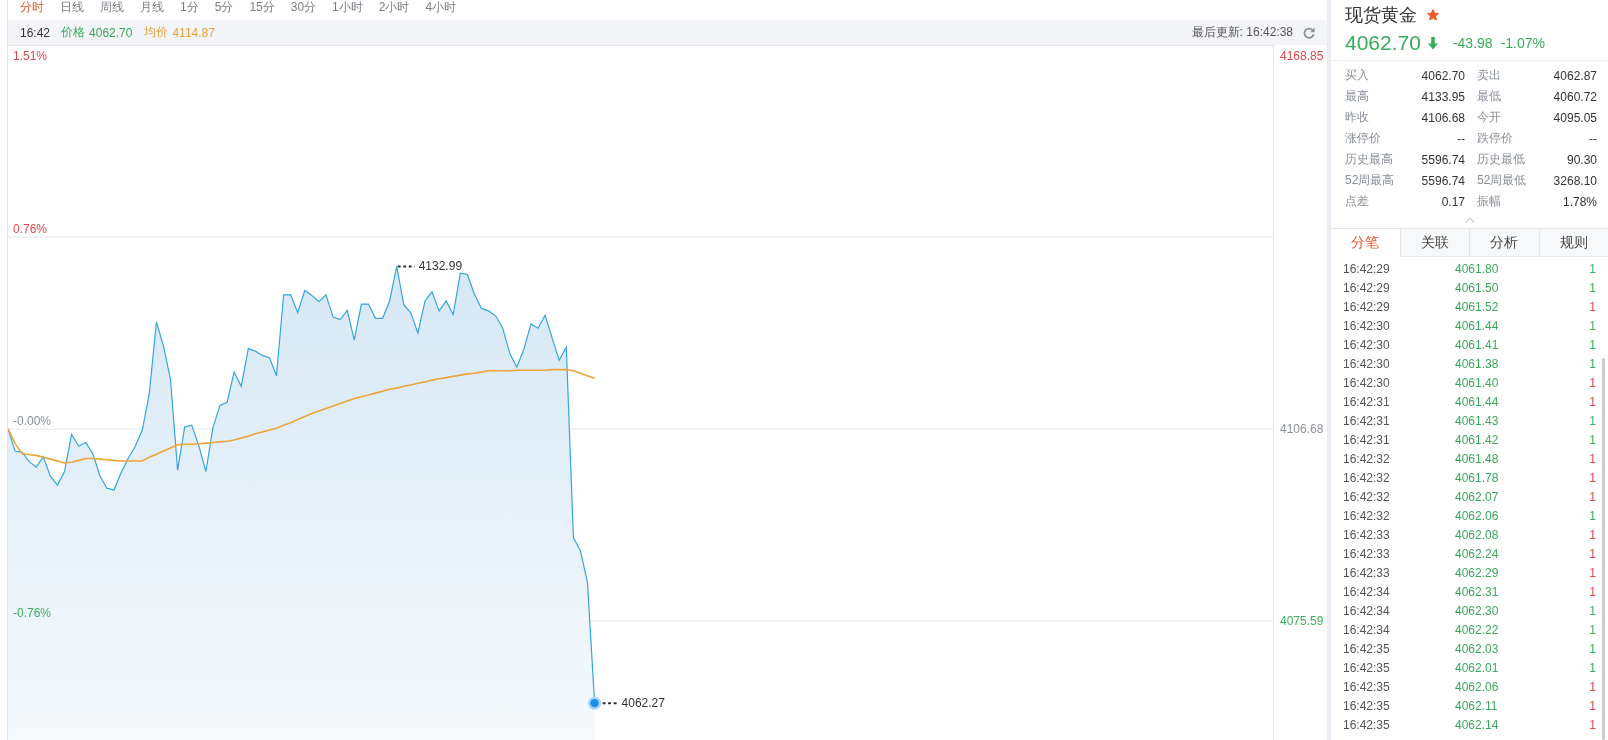 The width and height of the screenshot is (1608, 740). What do you see at coordinates (1574, 180) in the screenshot?
I see `stat-value: 3268.10` at bounding box center [1574, 180].